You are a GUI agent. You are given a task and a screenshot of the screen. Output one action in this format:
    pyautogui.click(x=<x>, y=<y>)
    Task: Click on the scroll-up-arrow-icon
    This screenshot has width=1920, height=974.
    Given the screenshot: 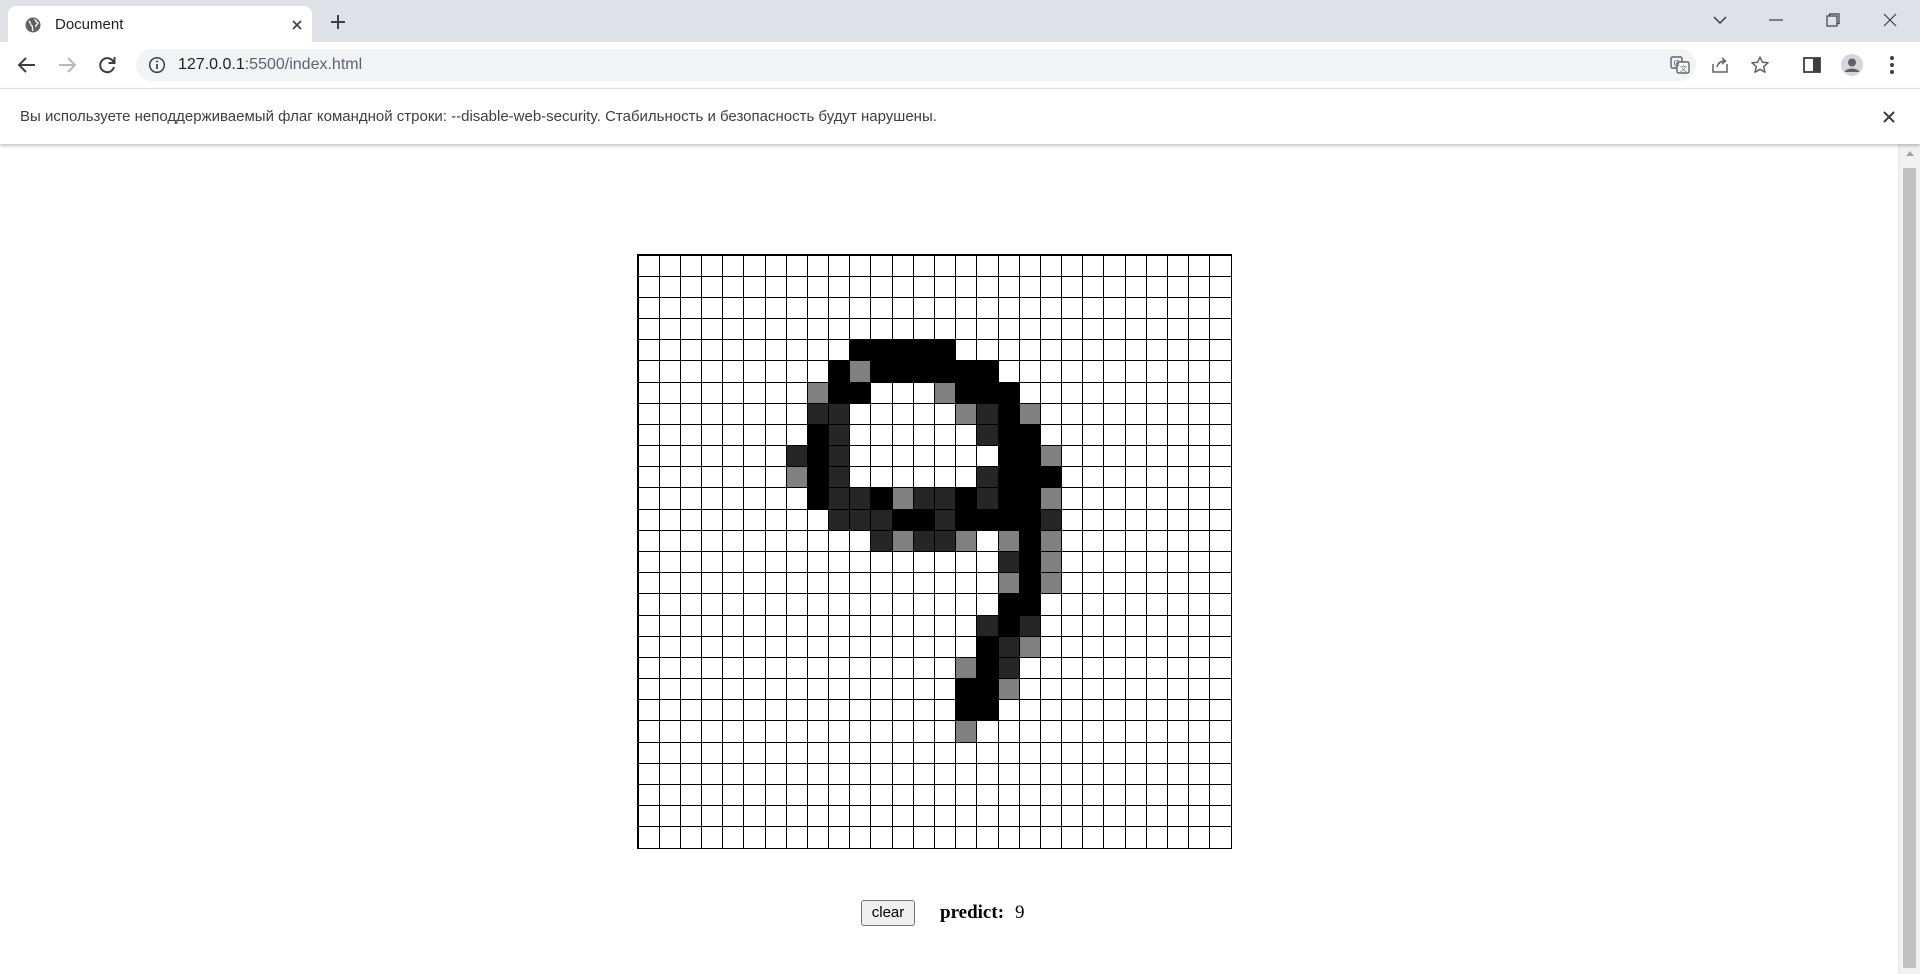 What is the action you would take?
    pyautogui.click(x=1910, y=153)
    